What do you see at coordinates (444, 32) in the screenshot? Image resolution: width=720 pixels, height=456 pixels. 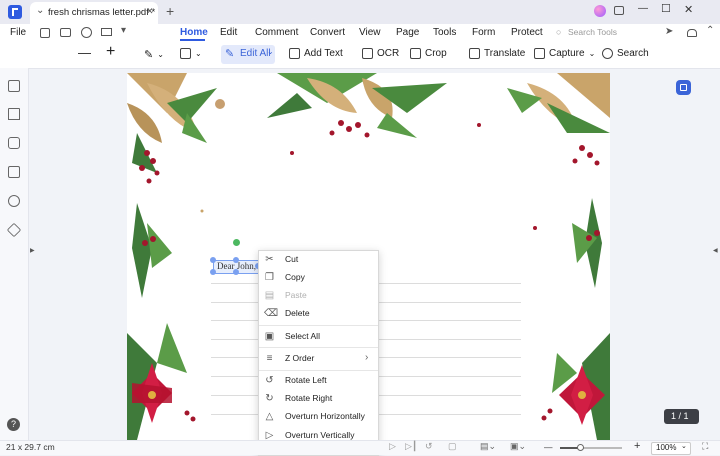 I see `tab-tools: Tools` at bounding box center [444, 32].